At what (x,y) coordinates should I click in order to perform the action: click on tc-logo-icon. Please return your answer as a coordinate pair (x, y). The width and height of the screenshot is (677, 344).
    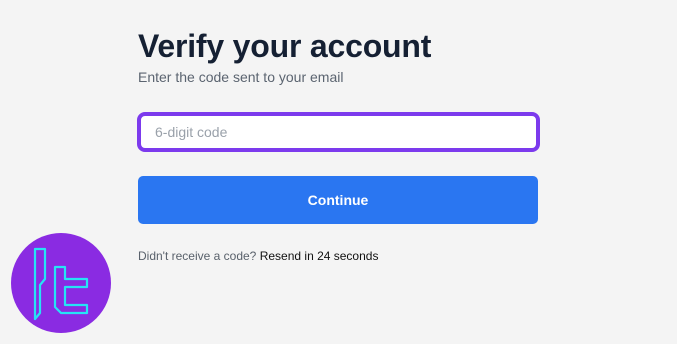
    Looking at the image, I should click on (61, 283).